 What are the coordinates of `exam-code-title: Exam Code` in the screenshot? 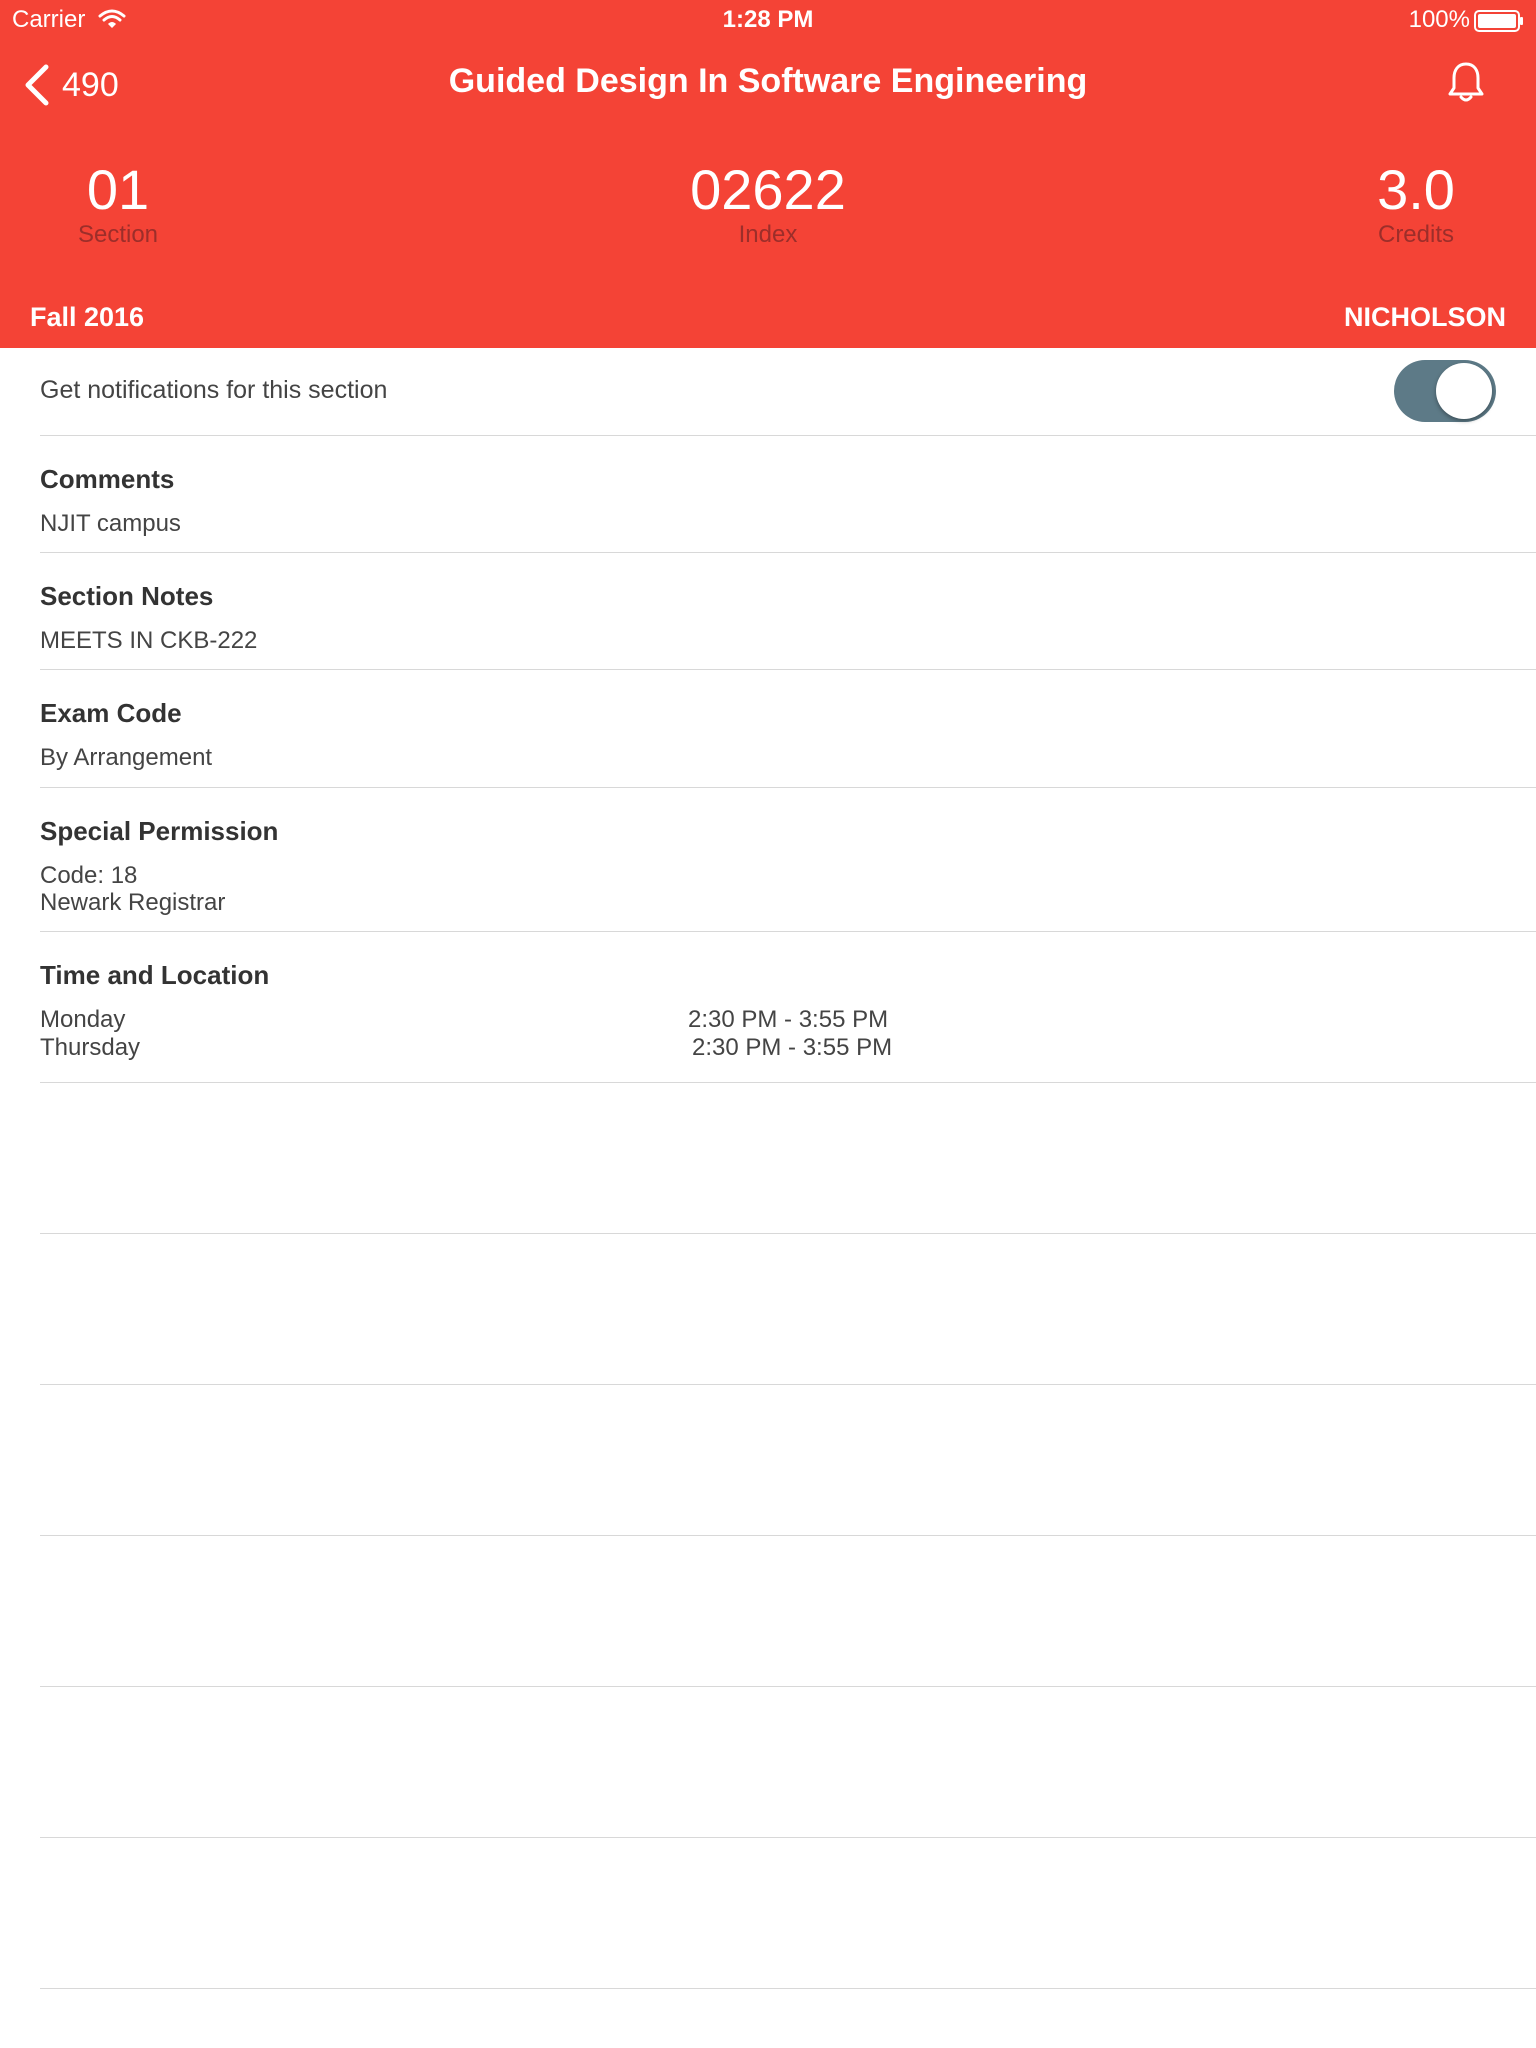 It's located at (111, 713).